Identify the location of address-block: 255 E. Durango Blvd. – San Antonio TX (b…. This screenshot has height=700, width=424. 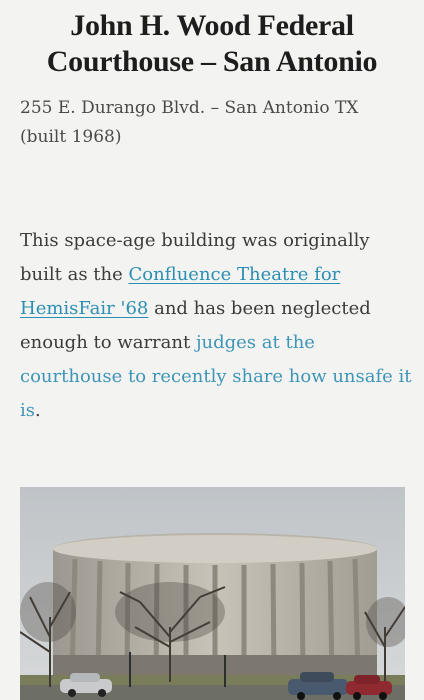
(215, 123).